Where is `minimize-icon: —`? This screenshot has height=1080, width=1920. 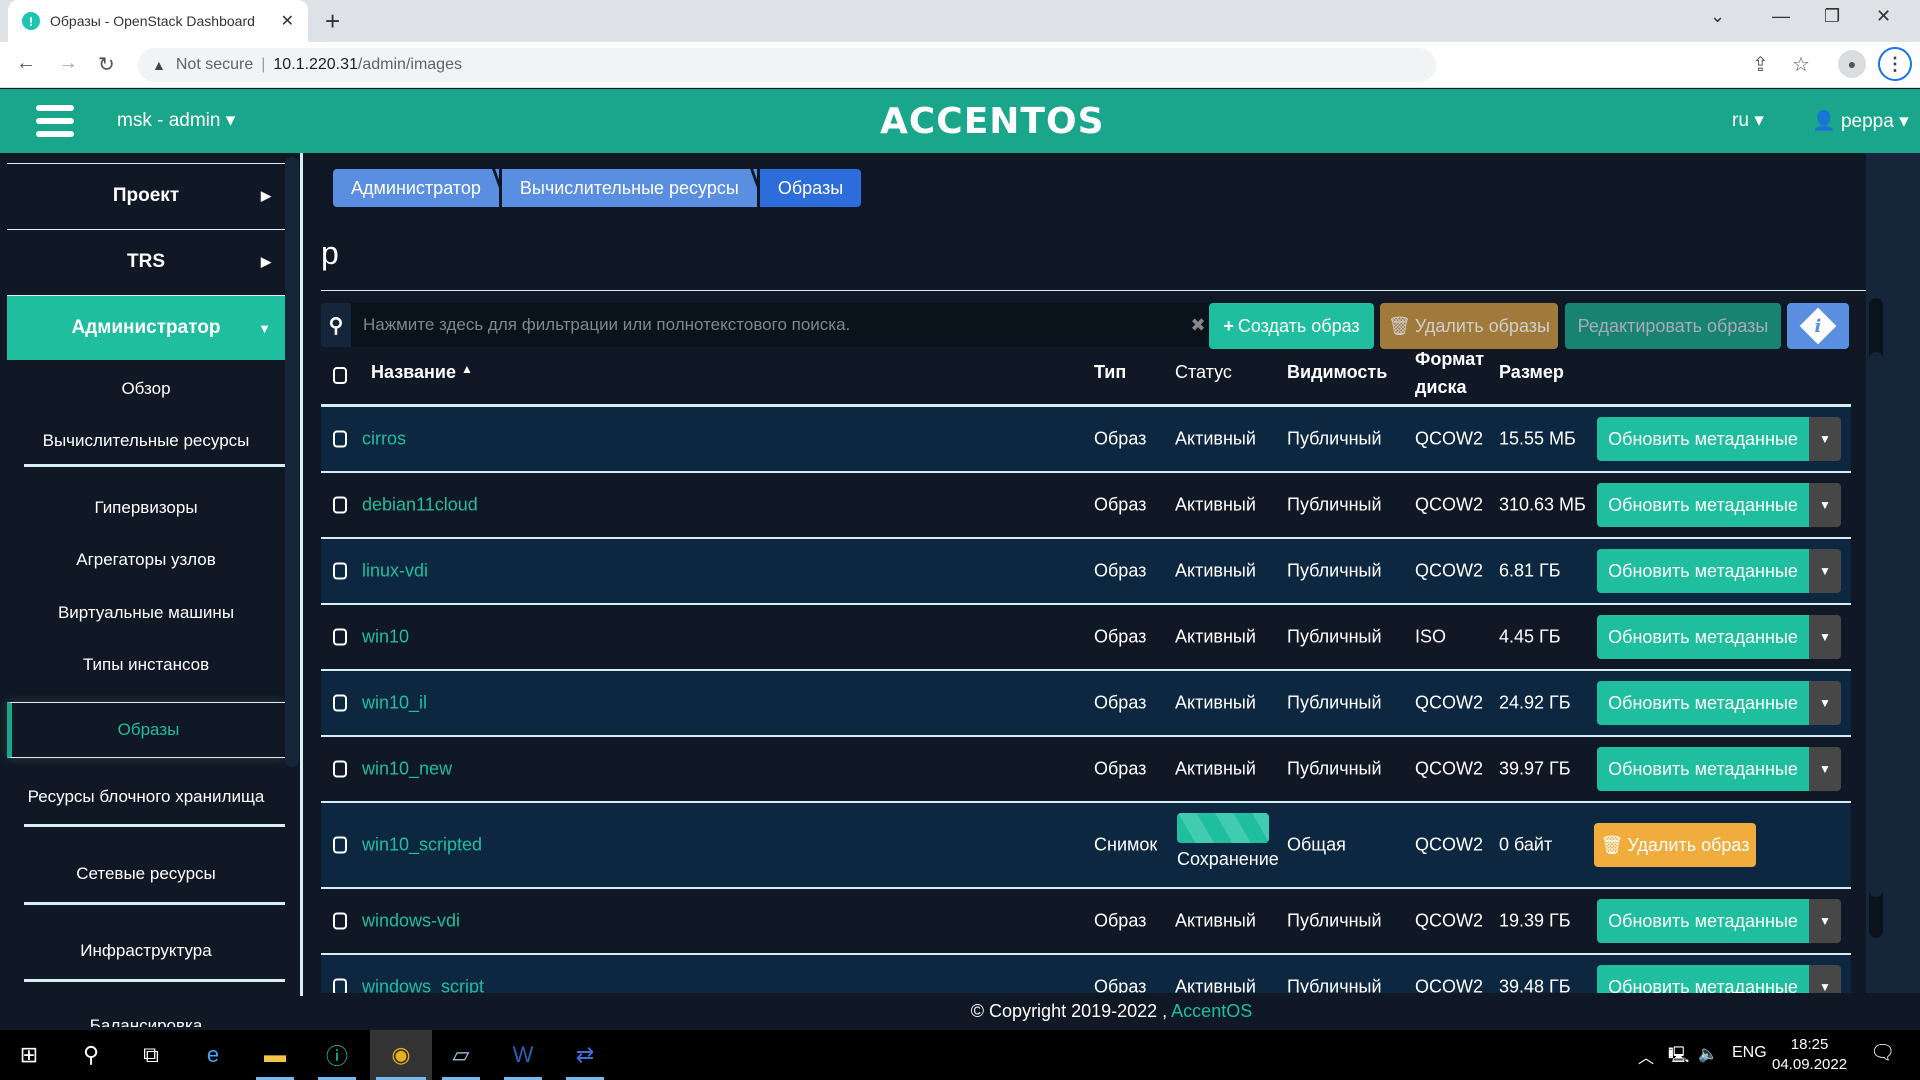
minimize-icon: — is located at coordinates (1781, 16).